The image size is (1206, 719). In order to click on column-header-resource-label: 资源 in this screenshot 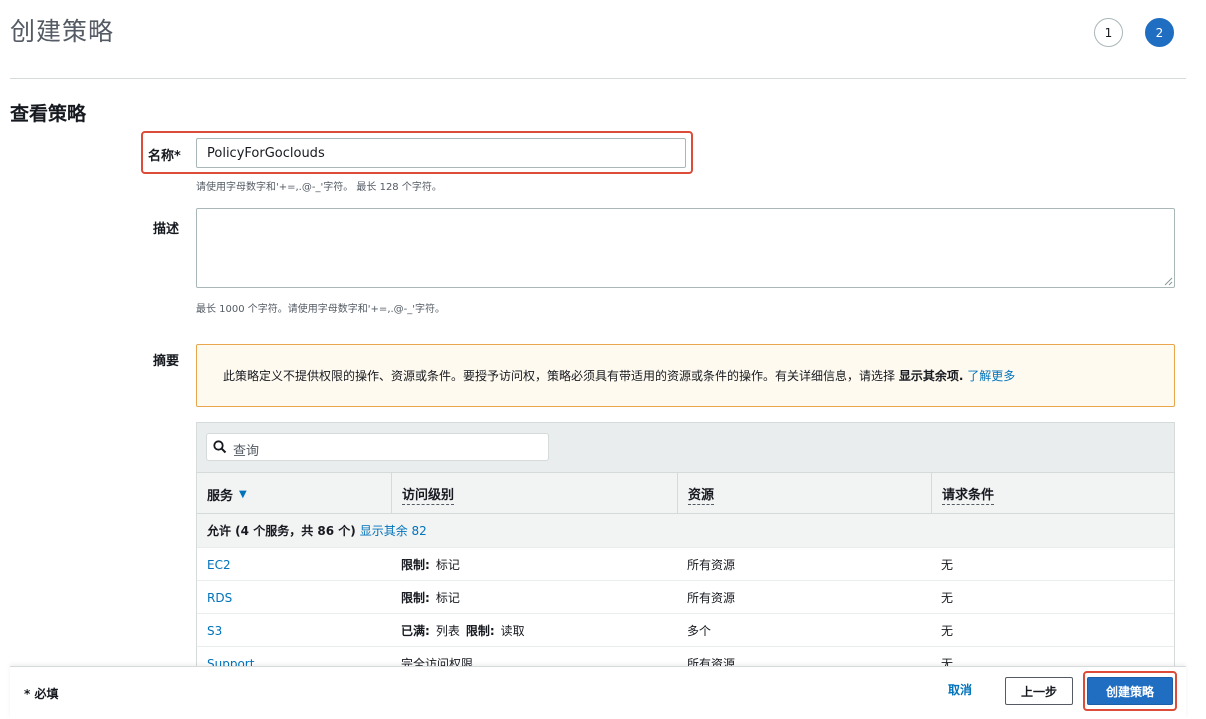, I will do `click(701, 494)`.